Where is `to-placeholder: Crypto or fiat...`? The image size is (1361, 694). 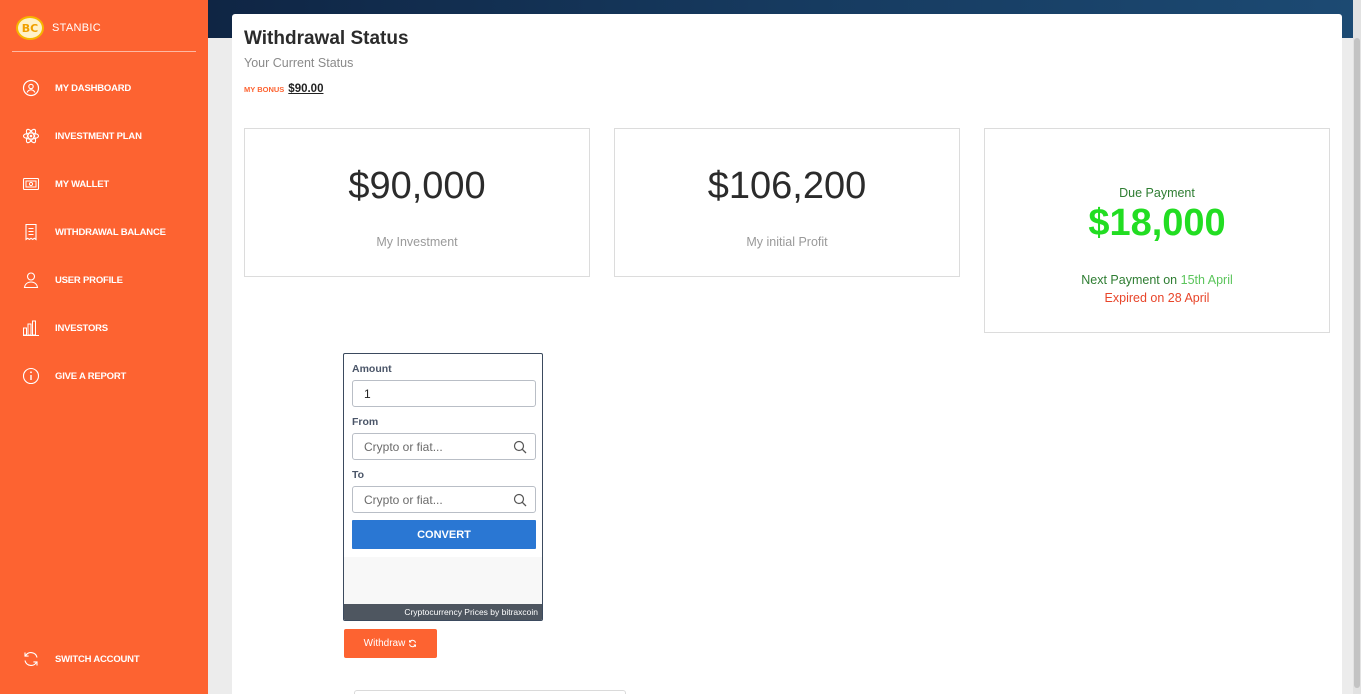 to-placeholder: Crypto or fiat... is located at coordinates (403, 499).